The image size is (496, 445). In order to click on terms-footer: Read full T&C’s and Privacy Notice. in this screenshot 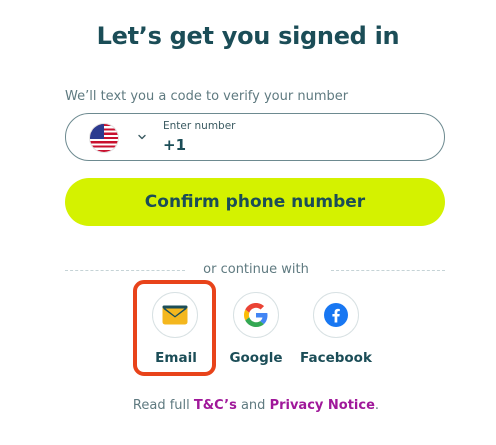, I will do `click(248, 405)`.